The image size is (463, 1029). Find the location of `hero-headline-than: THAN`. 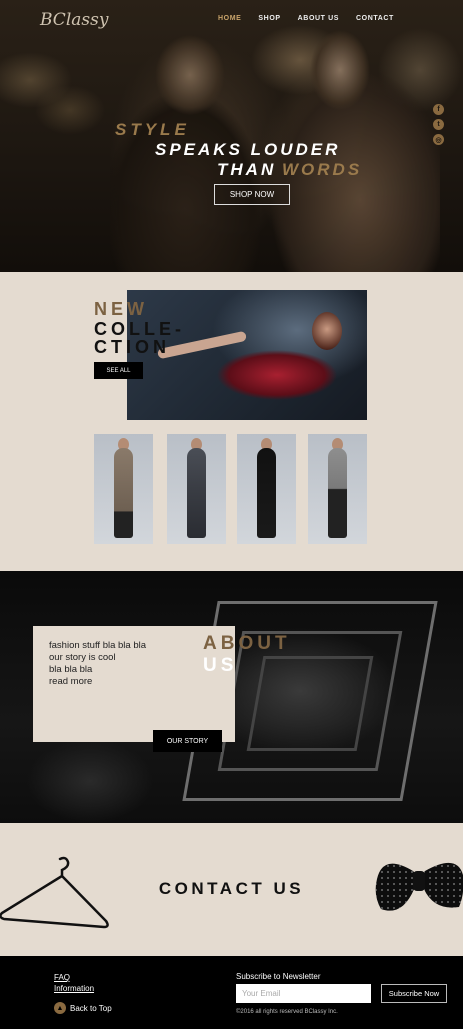

hero-headline-than: THAN is located at coordinates (247, 169).